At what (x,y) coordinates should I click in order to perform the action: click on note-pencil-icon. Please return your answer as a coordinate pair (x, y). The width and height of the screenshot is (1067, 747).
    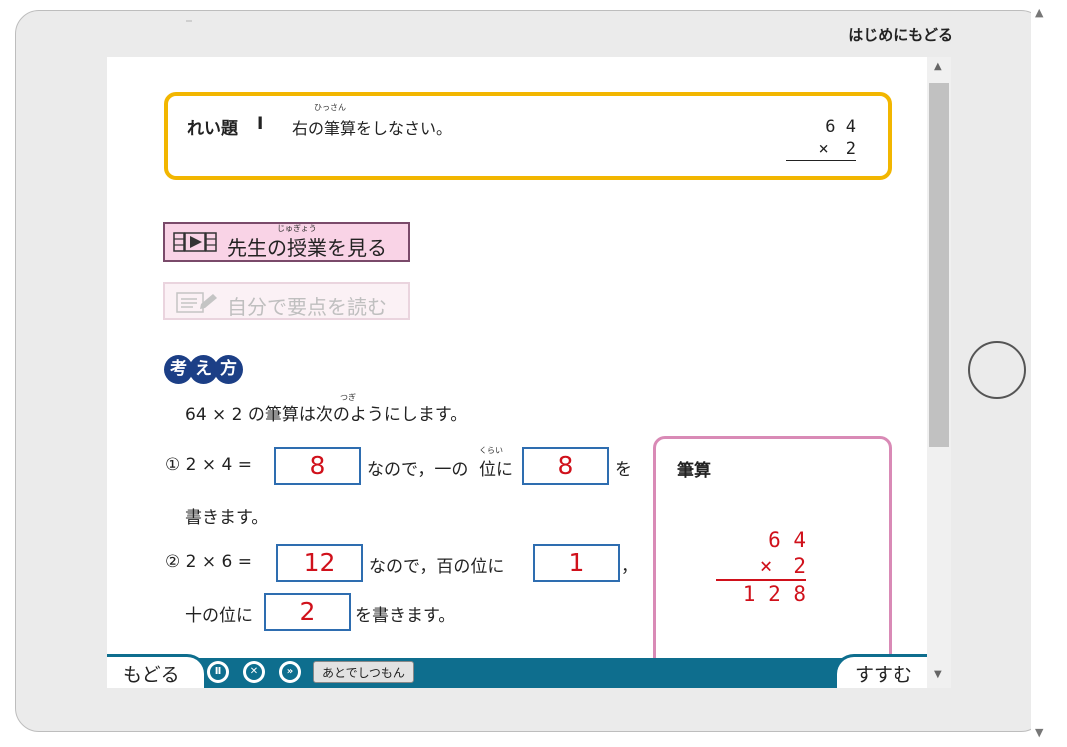
    Looking at the image, I should click on (196, 302).